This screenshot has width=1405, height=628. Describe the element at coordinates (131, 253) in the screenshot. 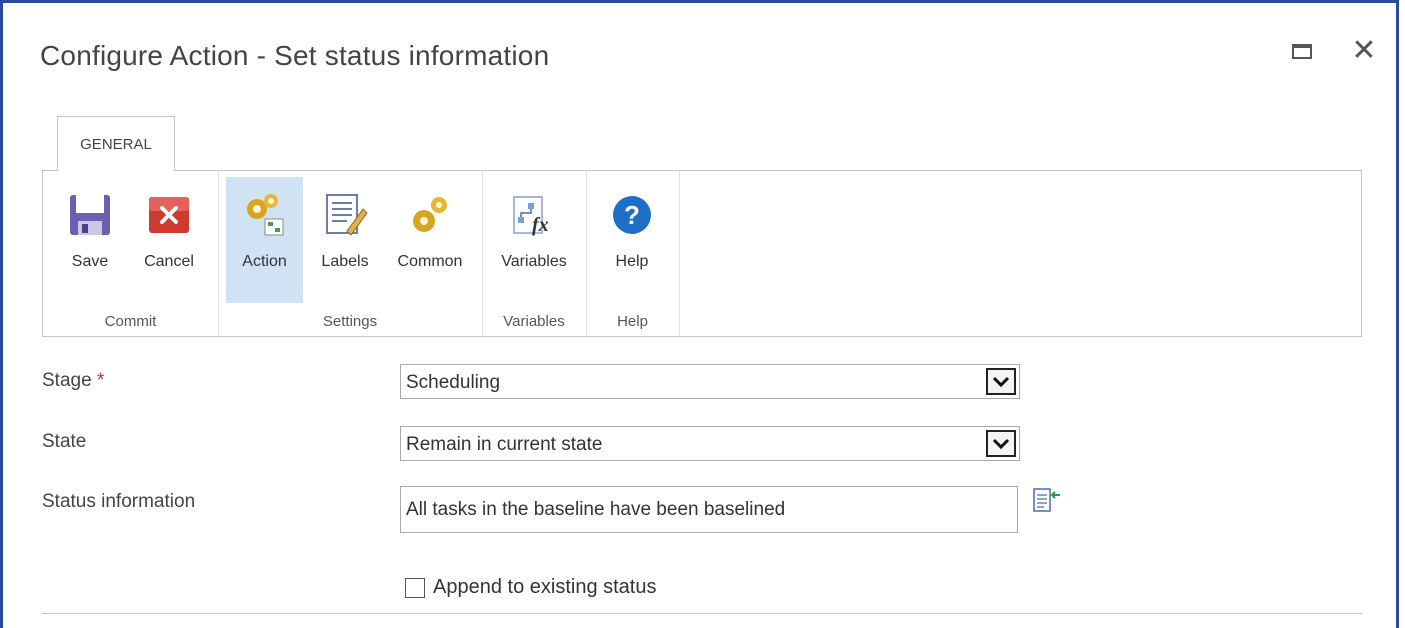

I see `ribbon-group-commit: Save Cancel Commit` at that location.